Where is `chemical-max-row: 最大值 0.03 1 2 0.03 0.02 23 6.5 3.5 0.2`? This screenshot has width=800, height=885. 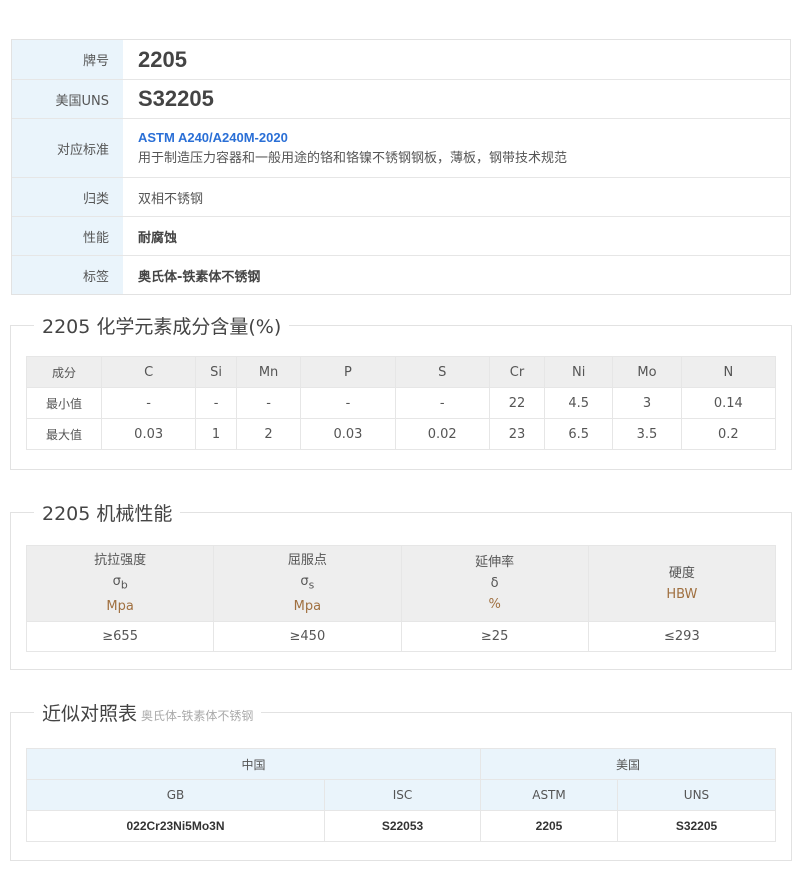 chemical-max-row: 最大值 0.03 1 2 0.03 0.02 23 6.5 3.5 0.2 is located at coordinates (401, 434).